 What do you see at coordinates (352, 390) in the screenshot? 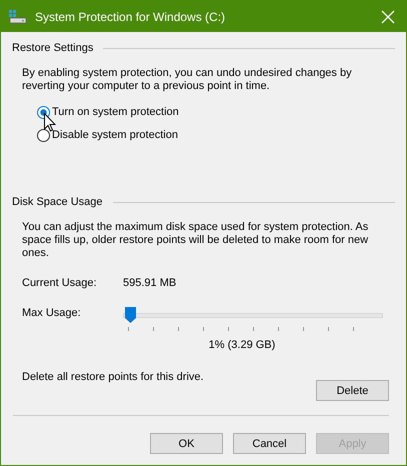
I see `delete-button: Delete` at bounding box center [352, 390].